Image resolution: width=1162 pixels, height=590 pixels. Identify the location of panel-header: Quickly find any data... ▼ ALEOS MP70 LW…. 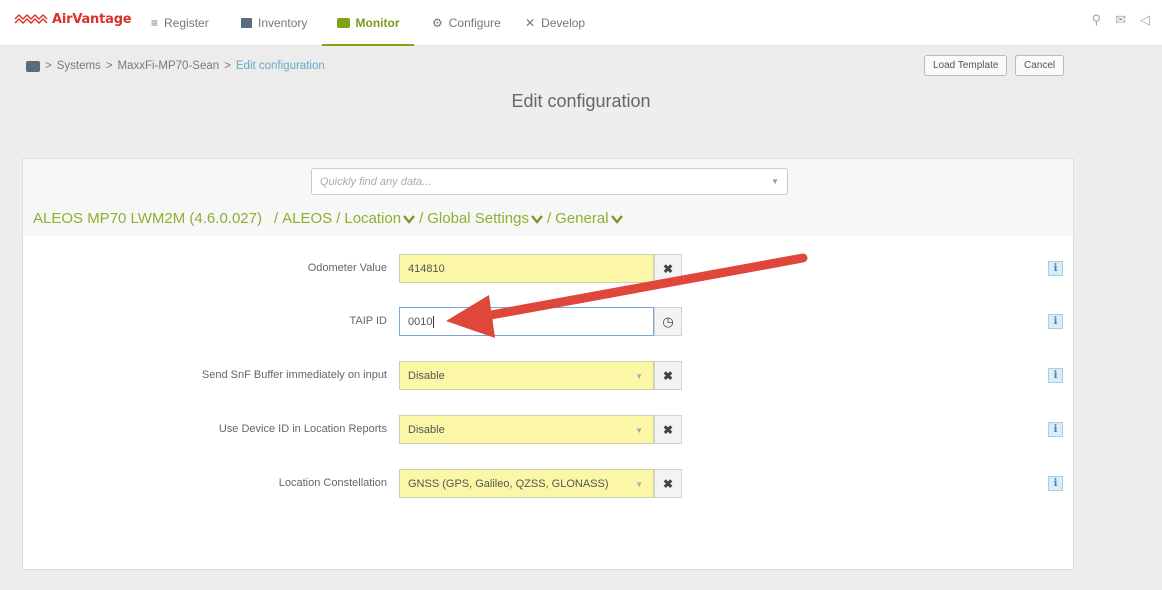
(548, 197).